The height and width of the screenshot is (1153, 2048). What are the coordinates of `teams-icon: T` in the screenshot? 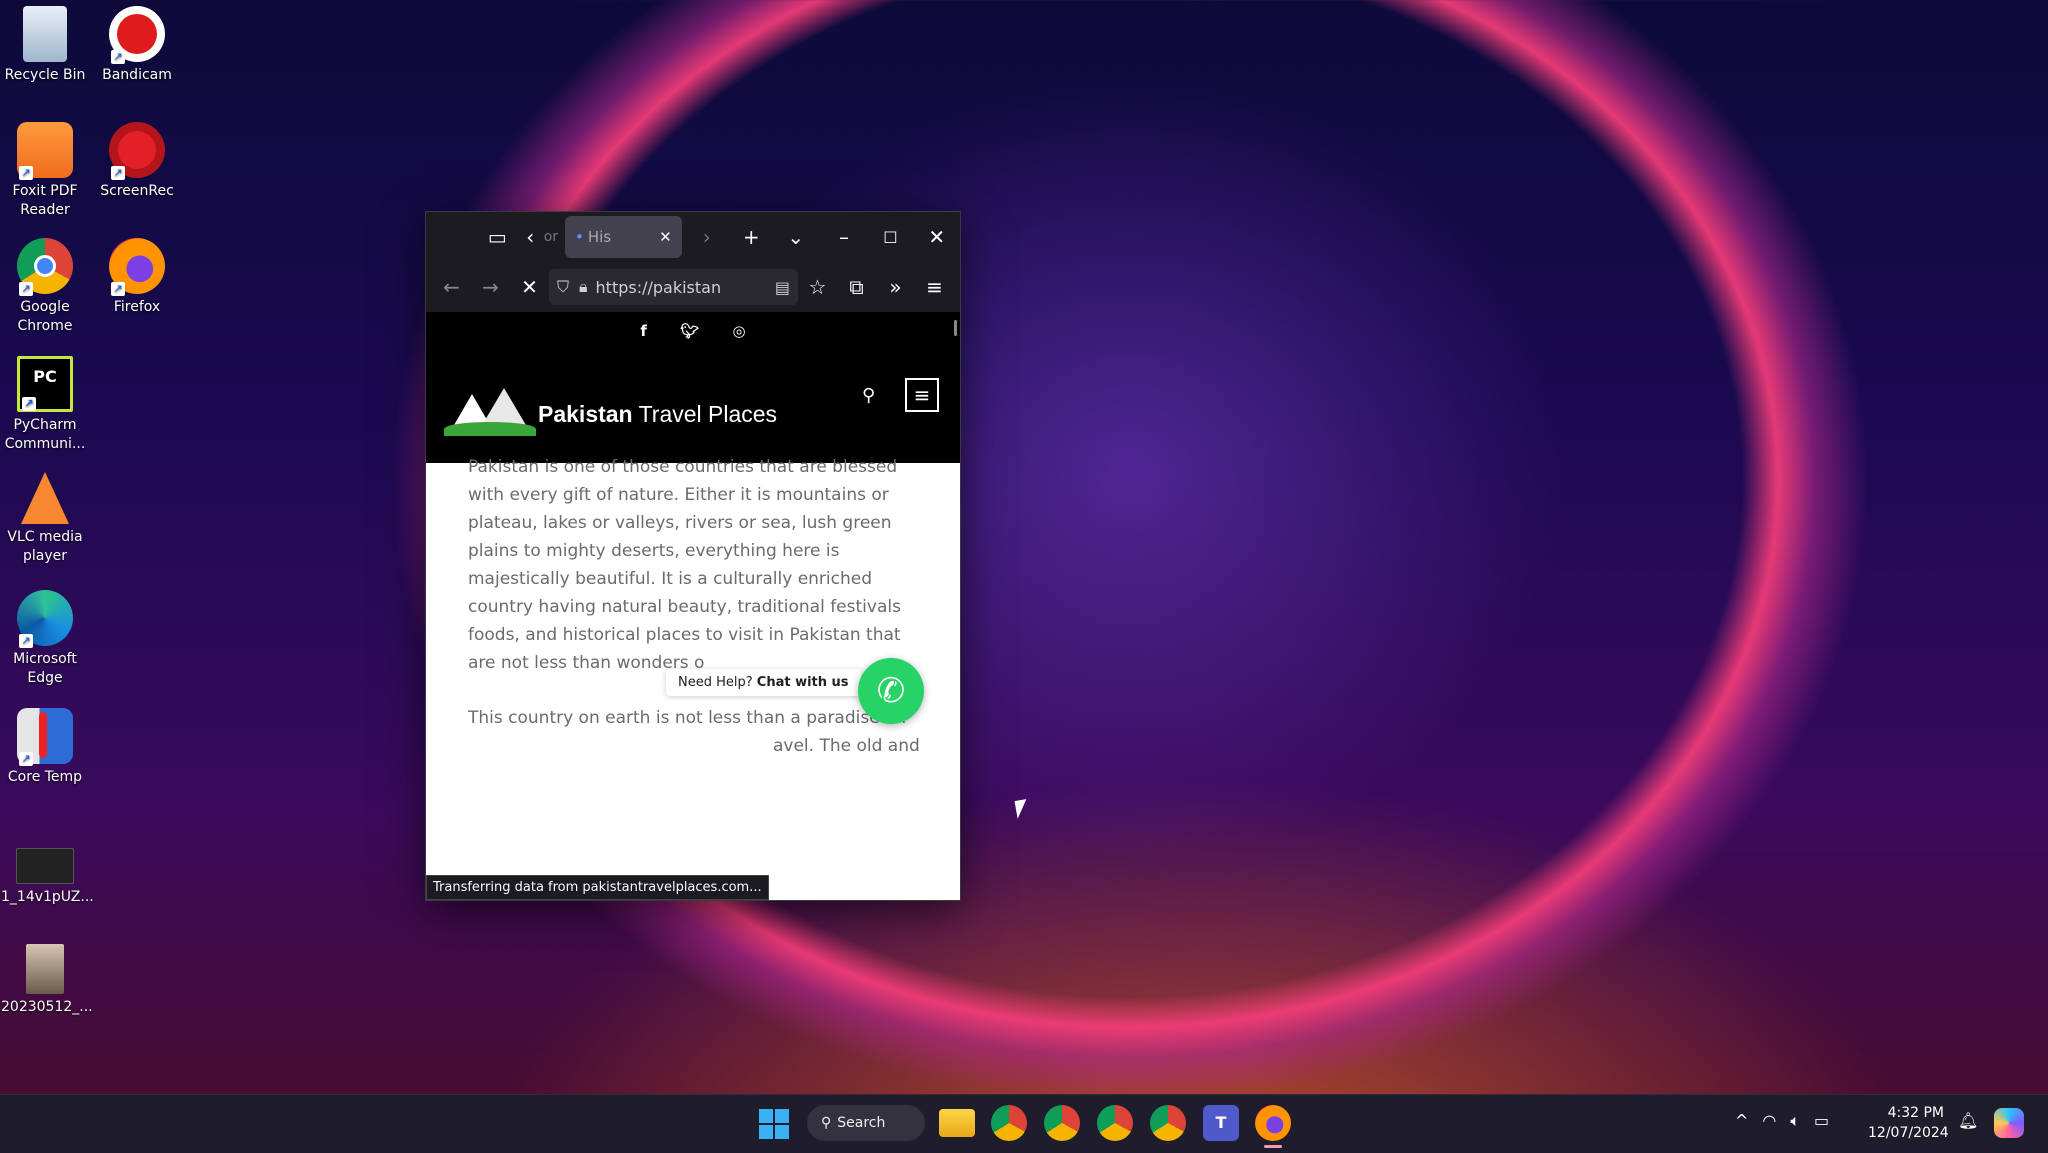 It's located at (1221, 1123).